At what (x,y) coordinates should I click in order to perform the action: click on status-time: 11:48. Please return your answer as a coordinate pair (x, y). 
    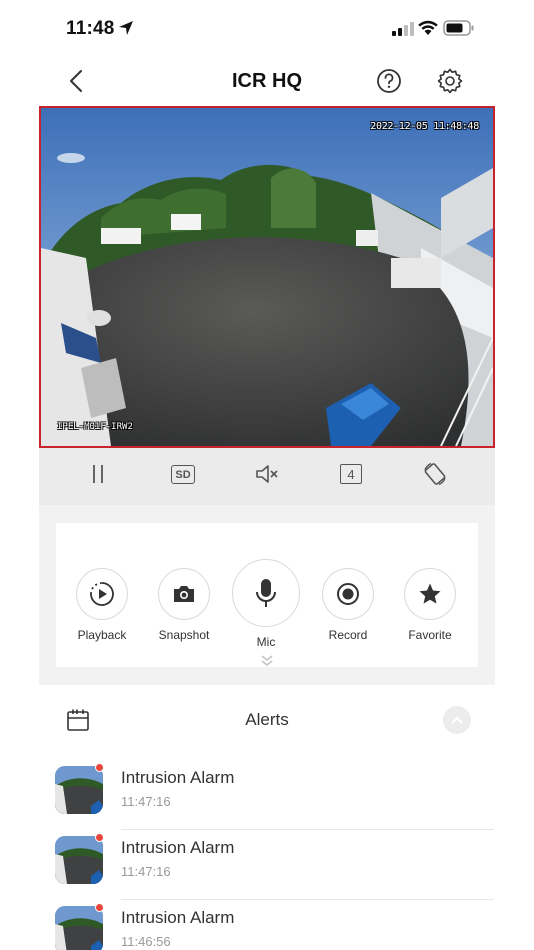
    Looking at the image, I should click on (90, 28).